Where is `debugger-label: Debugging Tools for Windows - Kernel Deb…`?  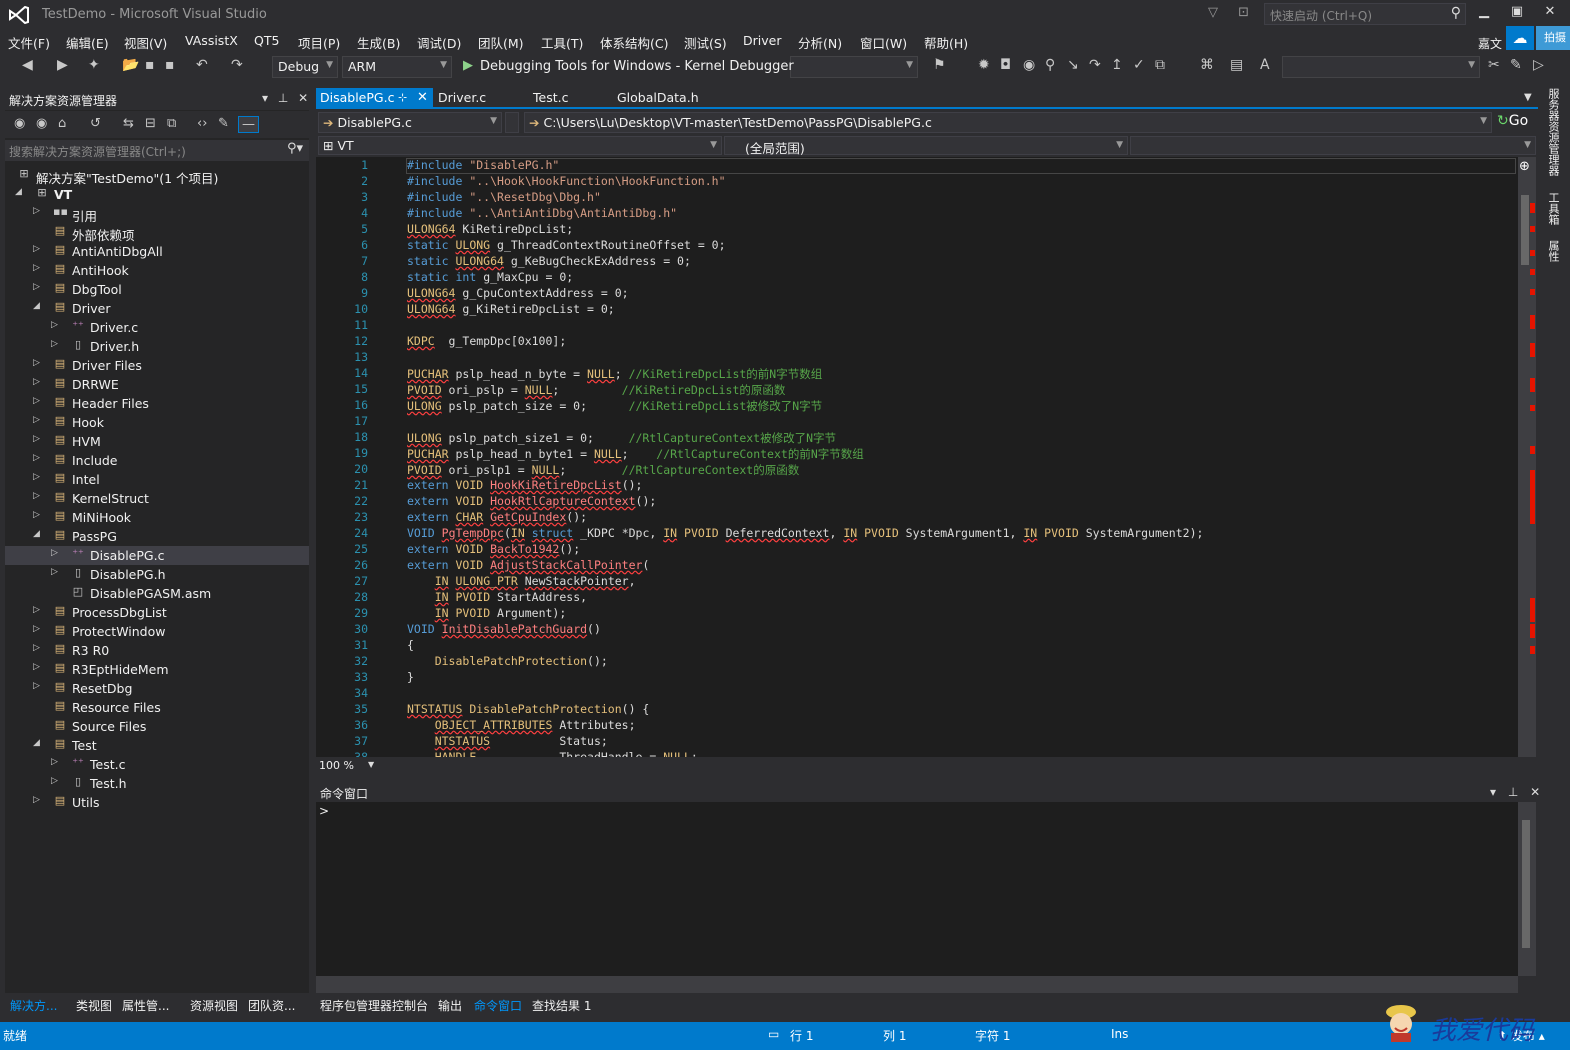 debugger-label: Debugging Tools for Windows - Kernel Deb… is located at coordinates (637, 66).